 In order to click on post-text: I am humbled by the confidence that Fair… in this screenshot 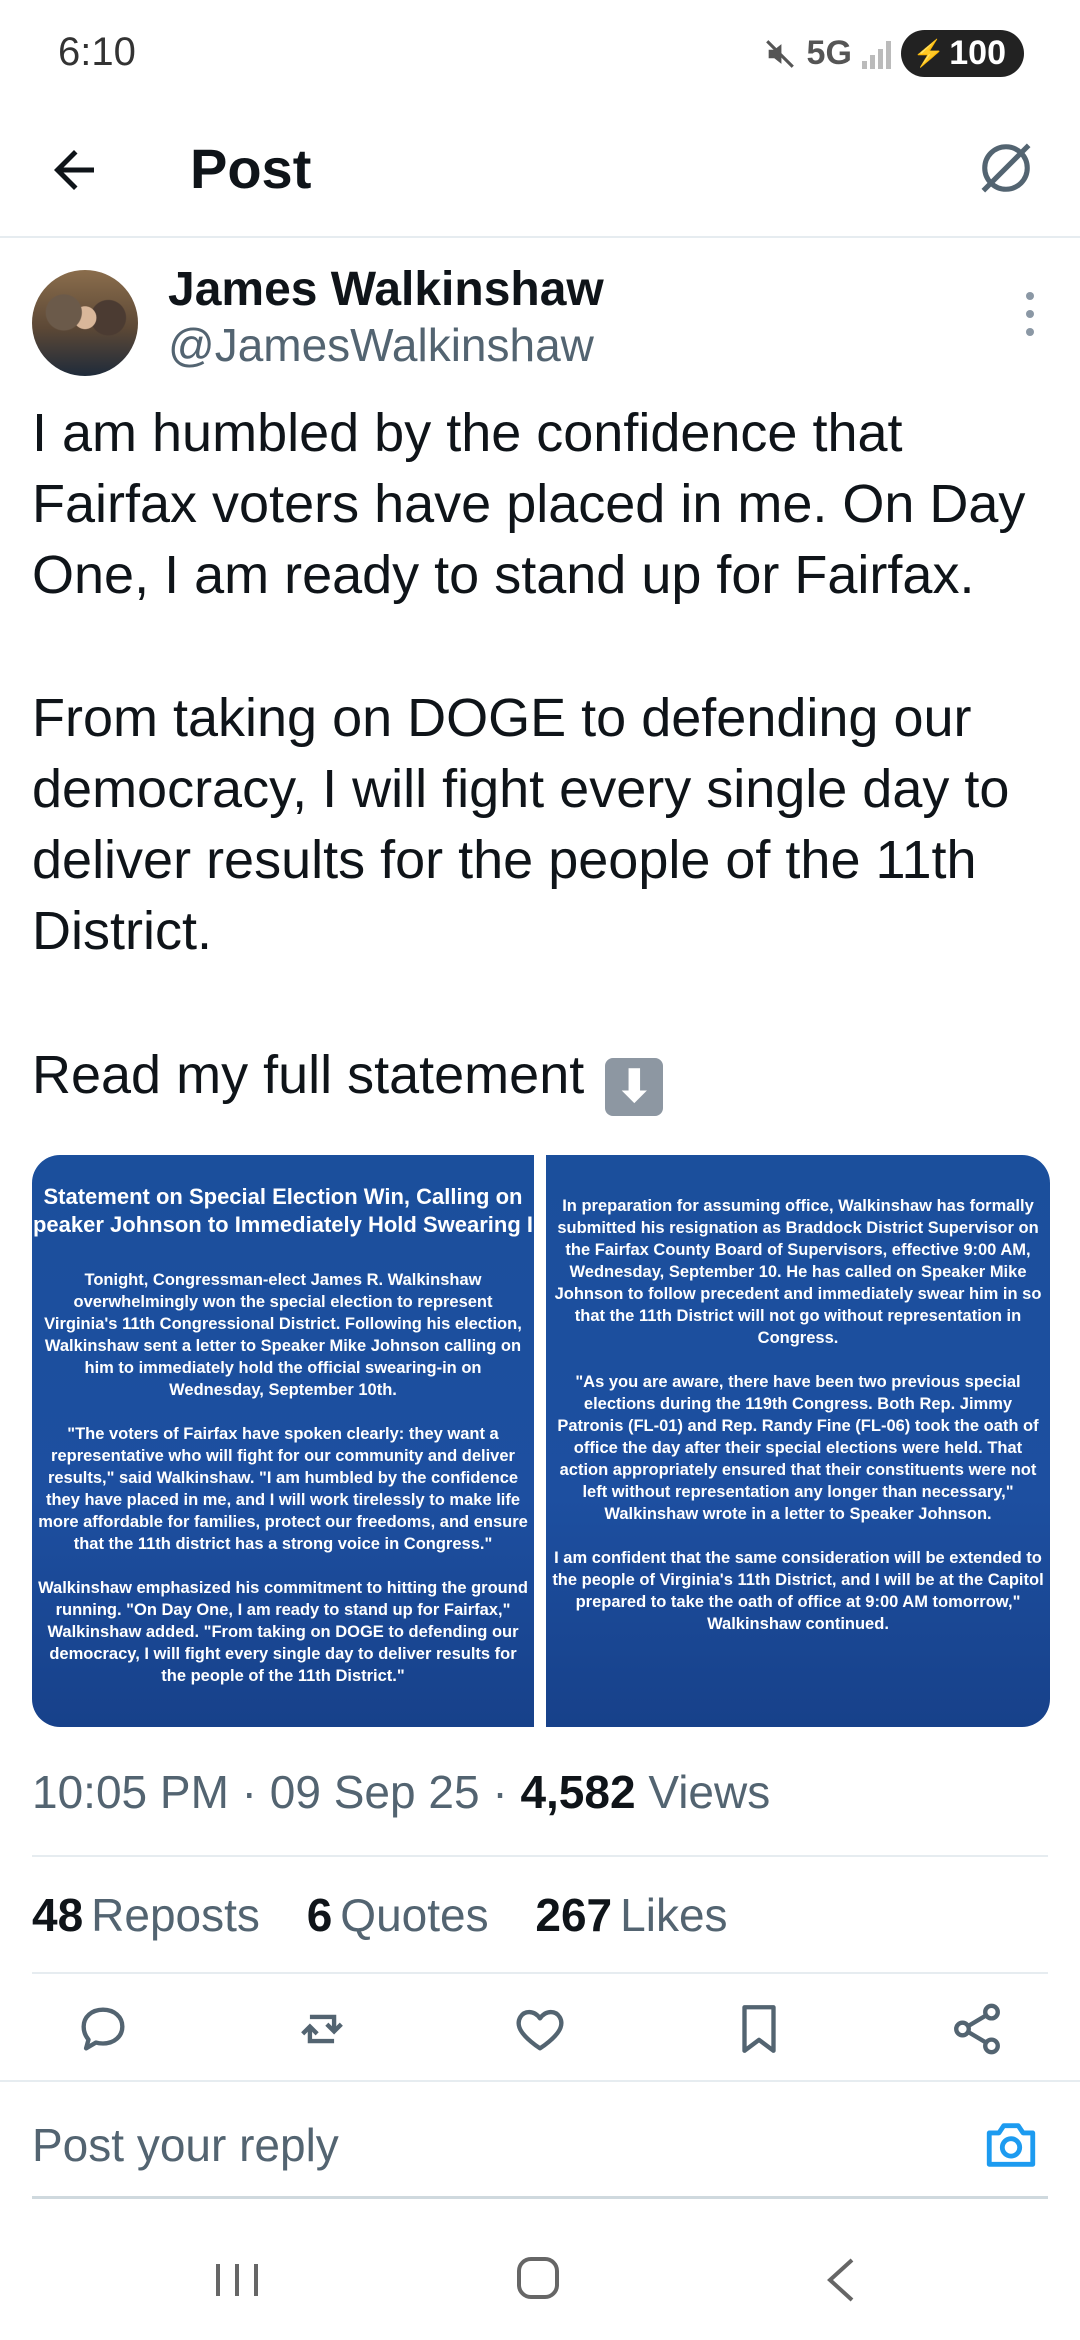, I will do `click(529, 504)`.